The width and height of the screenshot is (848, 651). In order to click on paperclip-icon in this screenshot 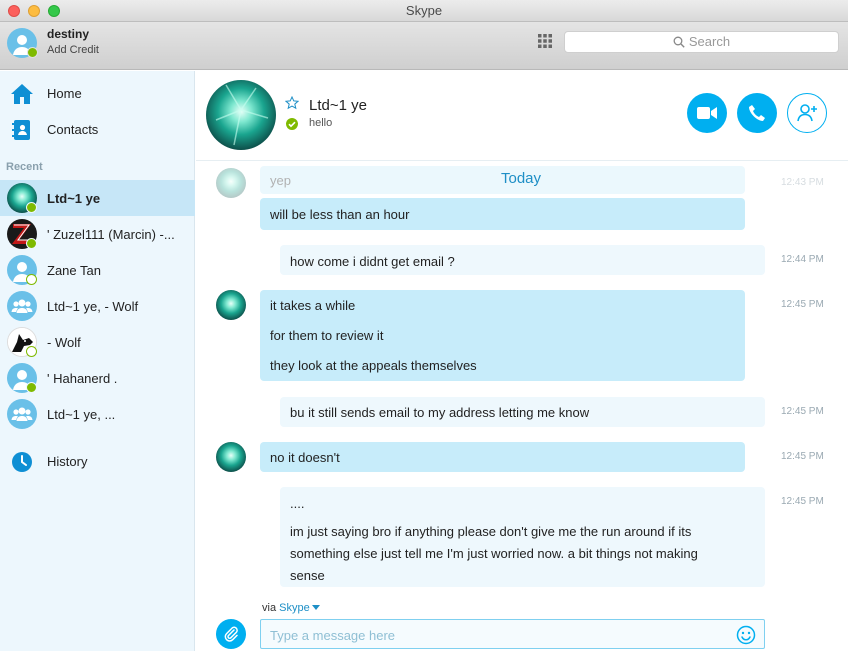, I will do `click(231, 634)`.